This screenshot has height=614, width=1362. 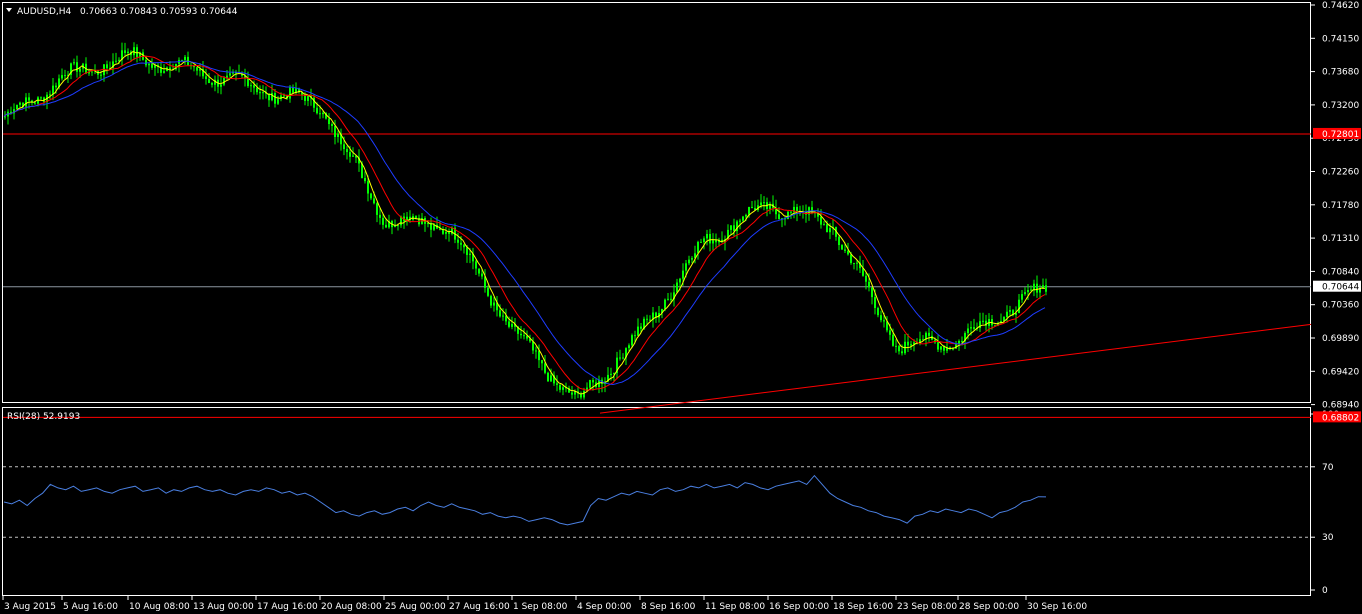 What do you see at coordinates (525, 500) in the screenshot?
I see `rsi-line` at bounding box center [525, 500].